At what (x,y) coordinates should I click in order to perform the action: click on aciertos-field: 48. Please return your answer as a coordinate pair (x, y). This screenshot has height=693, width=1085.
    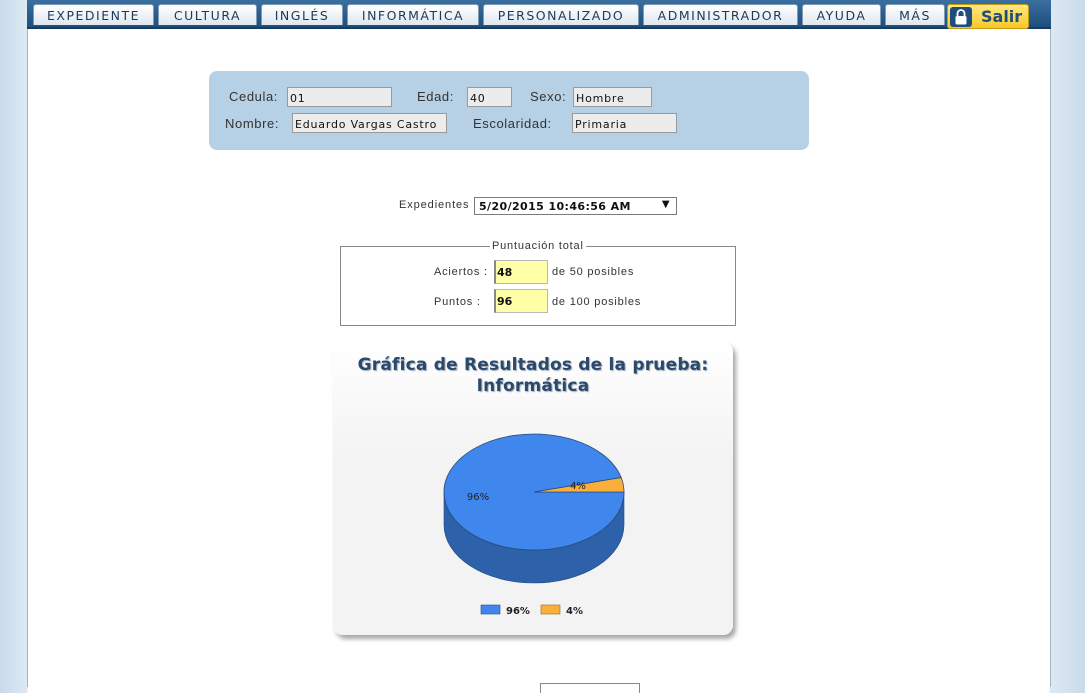
    Looking at the image, I should click on (521, 272).